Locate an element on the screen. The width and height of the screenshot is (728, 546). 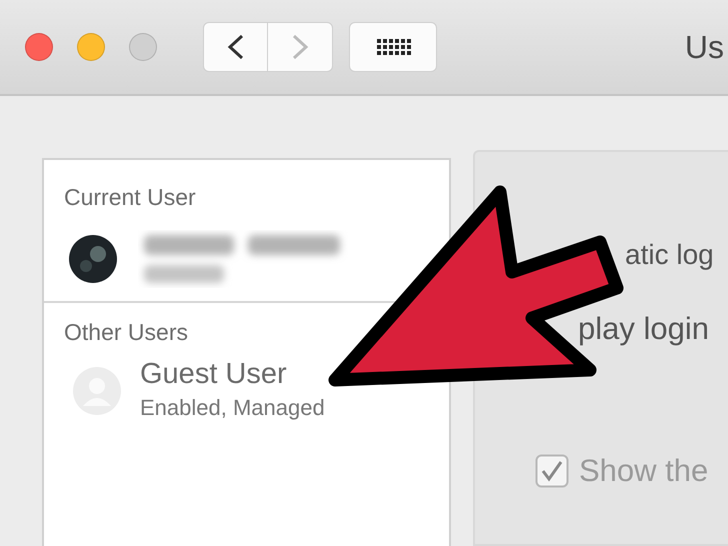
checkbox is located at coordinates (552, 471).